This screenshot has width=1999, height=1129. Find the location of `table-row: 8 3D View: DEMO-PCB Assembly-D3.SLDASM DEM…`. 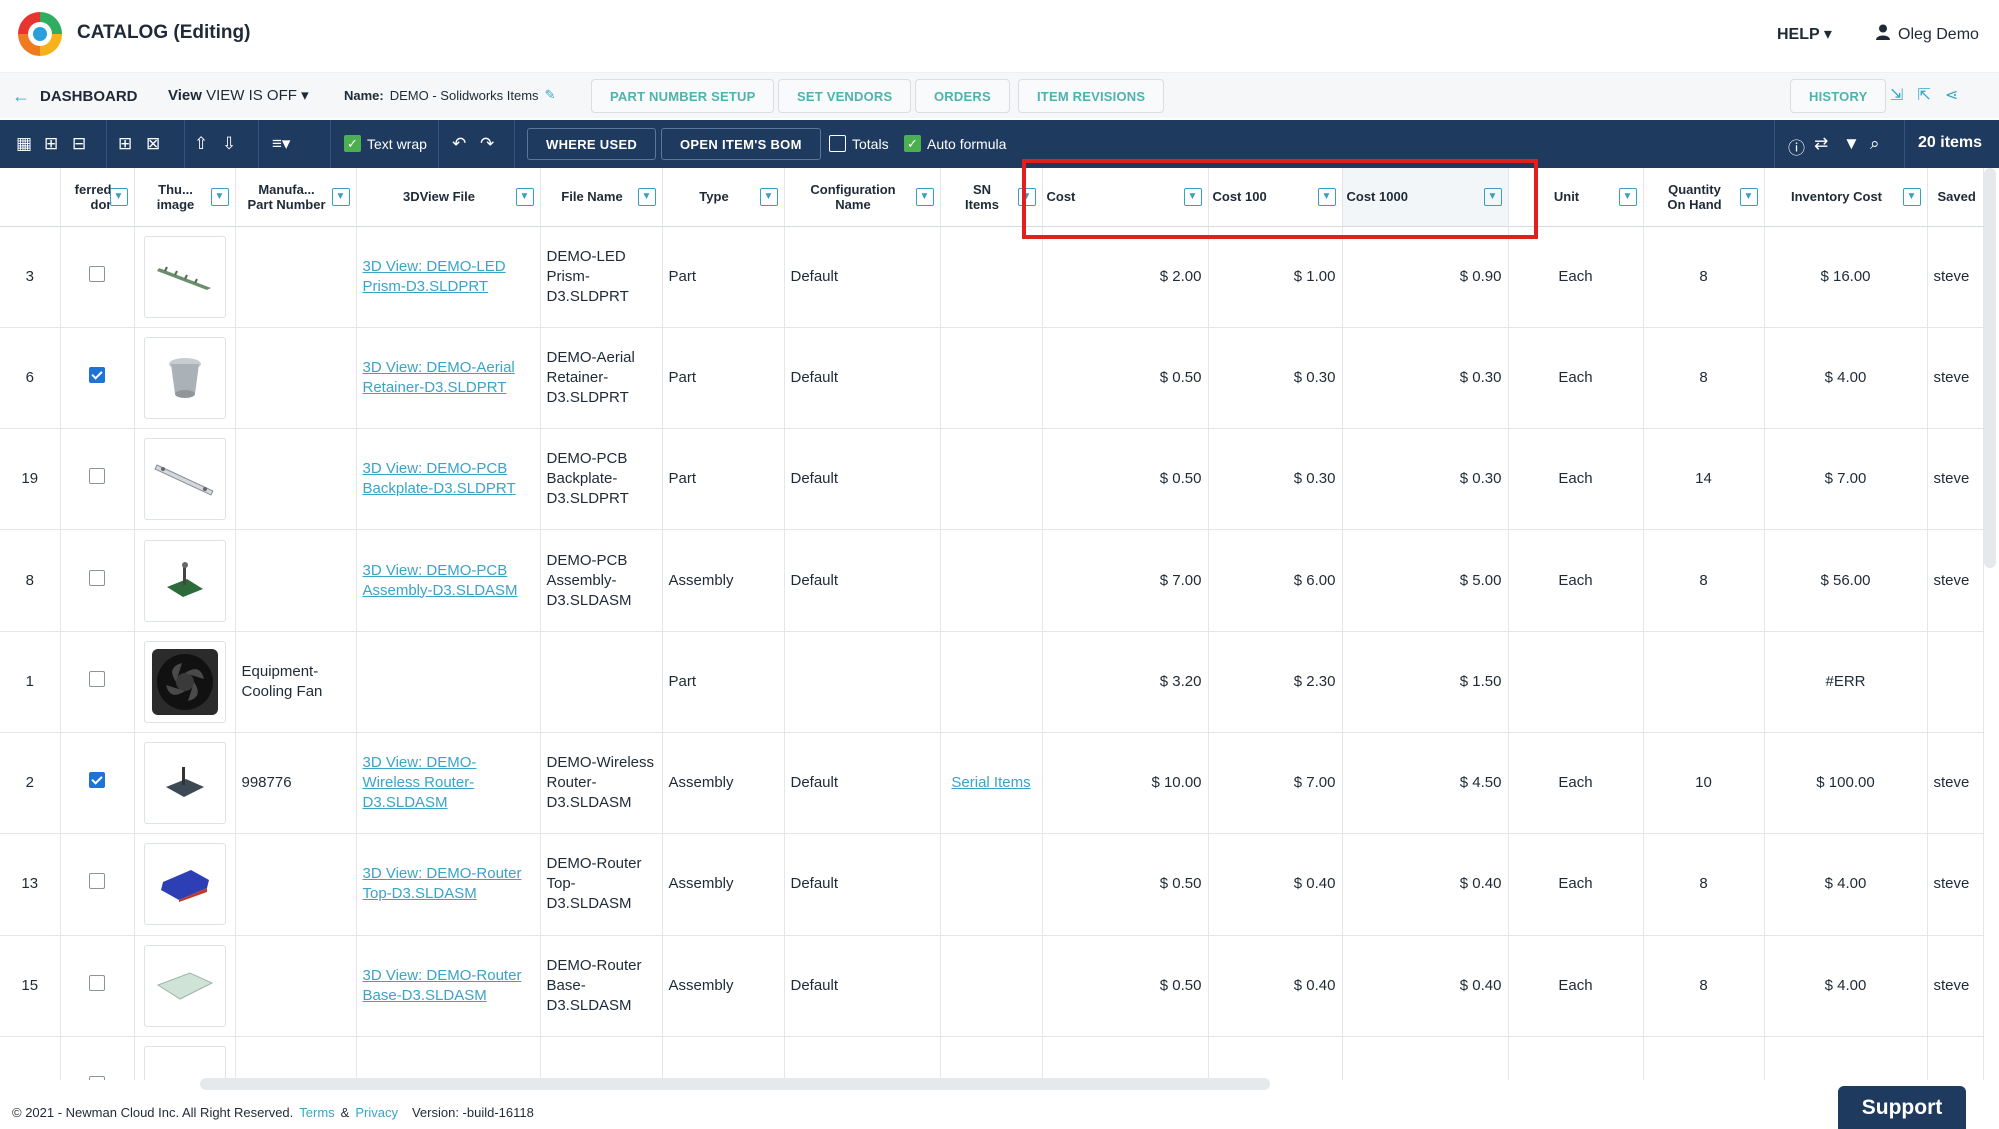

table-row: 8 3D View: DEMO-PCB Assembly-D3.SLDASM DEM… is located at coordinates (992, 580).